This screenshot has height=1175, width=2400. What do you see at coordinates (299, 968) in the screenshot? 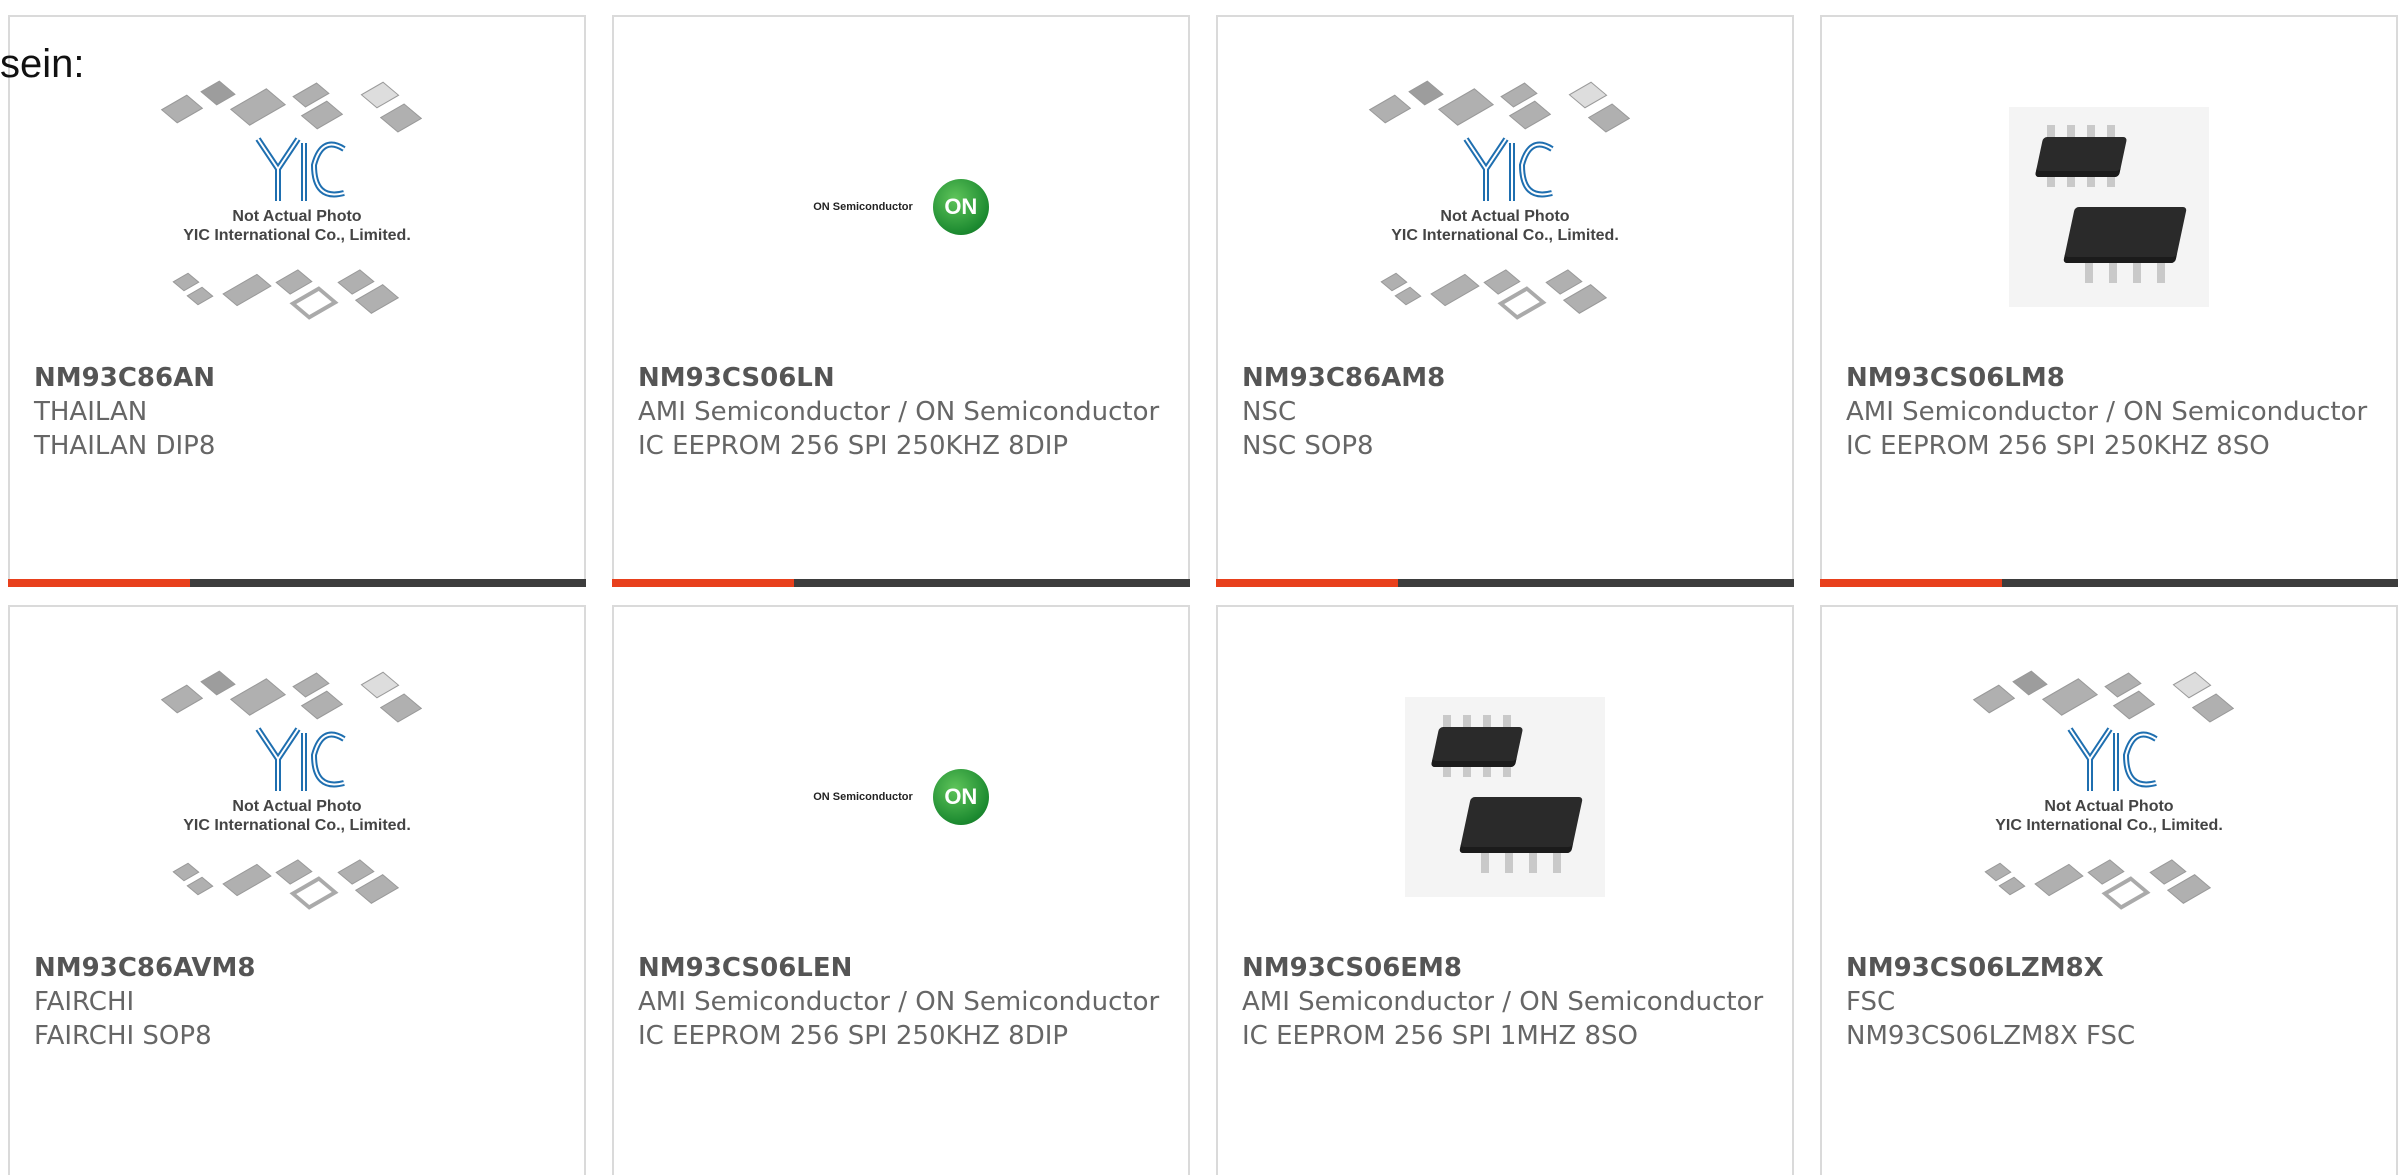
I see `part-number-link: NM93C86AVM8` at bounding box center [299, 968].